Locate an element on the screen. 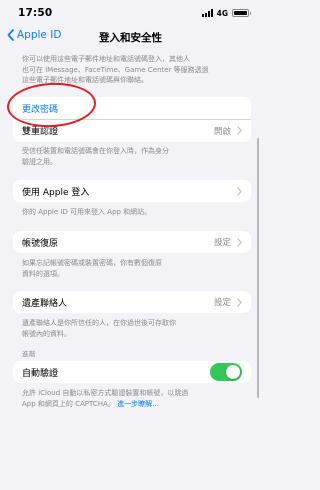 This screenshot has width=320, height=490. change-password-label: 更改密碼 is located at coordinates (40, 109).